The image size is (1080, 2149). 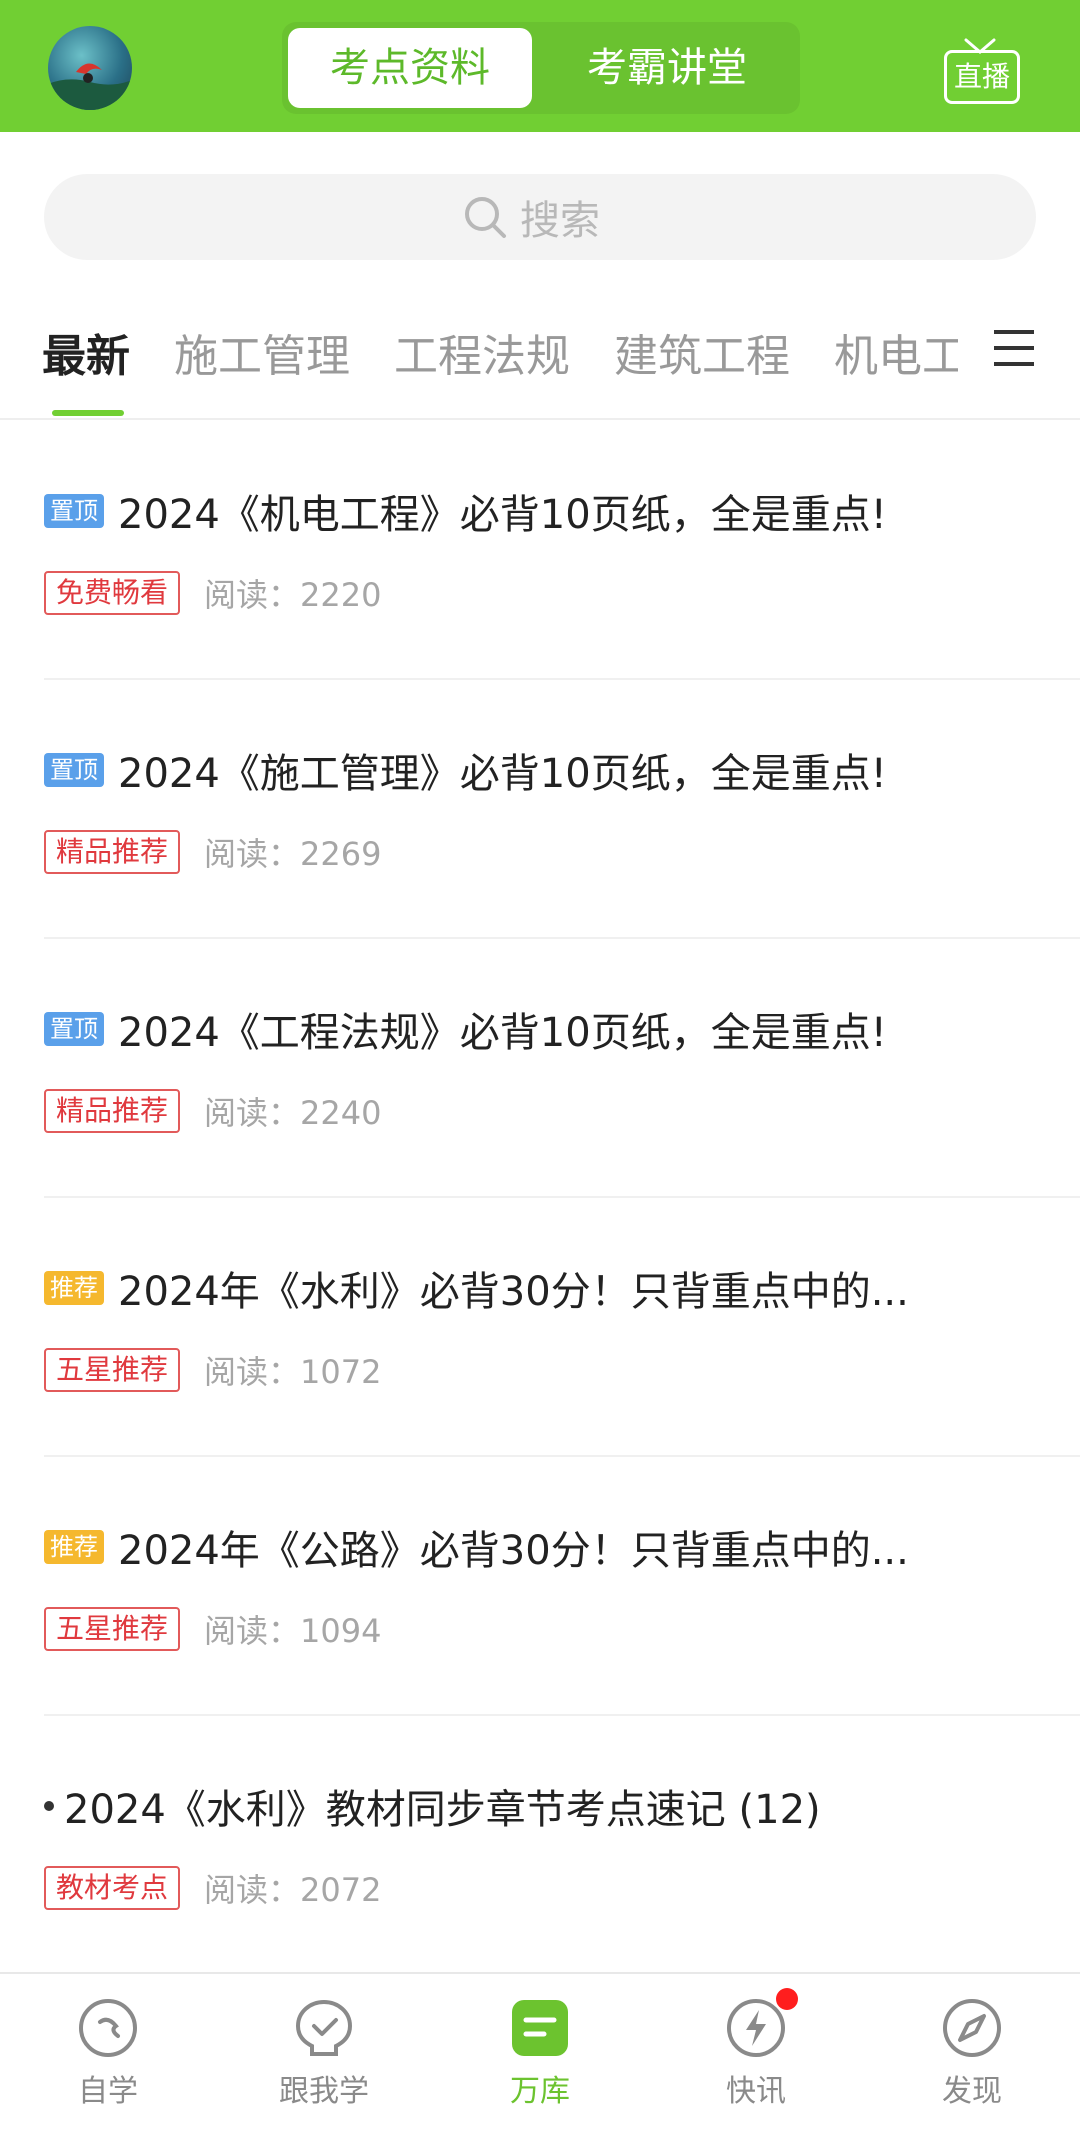 What do you see at coordinates (702, 352) in the screenshot?
I see `tab-building-engineering: 建筑工程` at bounding box center [702, 352].